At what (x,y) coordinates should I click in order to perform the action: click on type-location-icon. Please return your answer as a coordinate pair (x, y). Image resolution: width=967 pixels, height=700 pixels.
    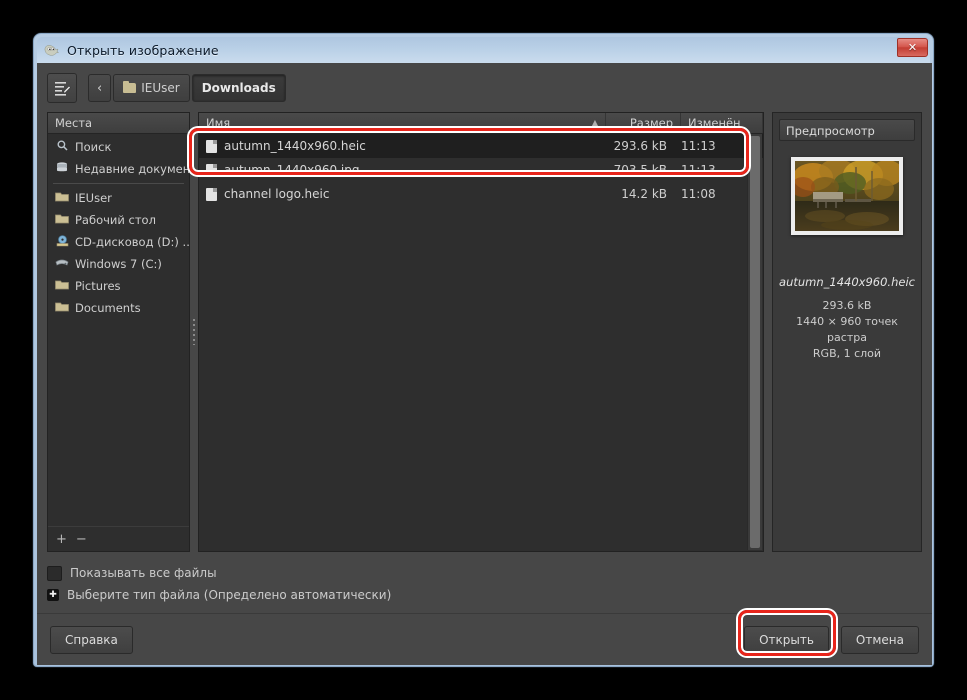
    Looking at the image, I should click on (62, 88).